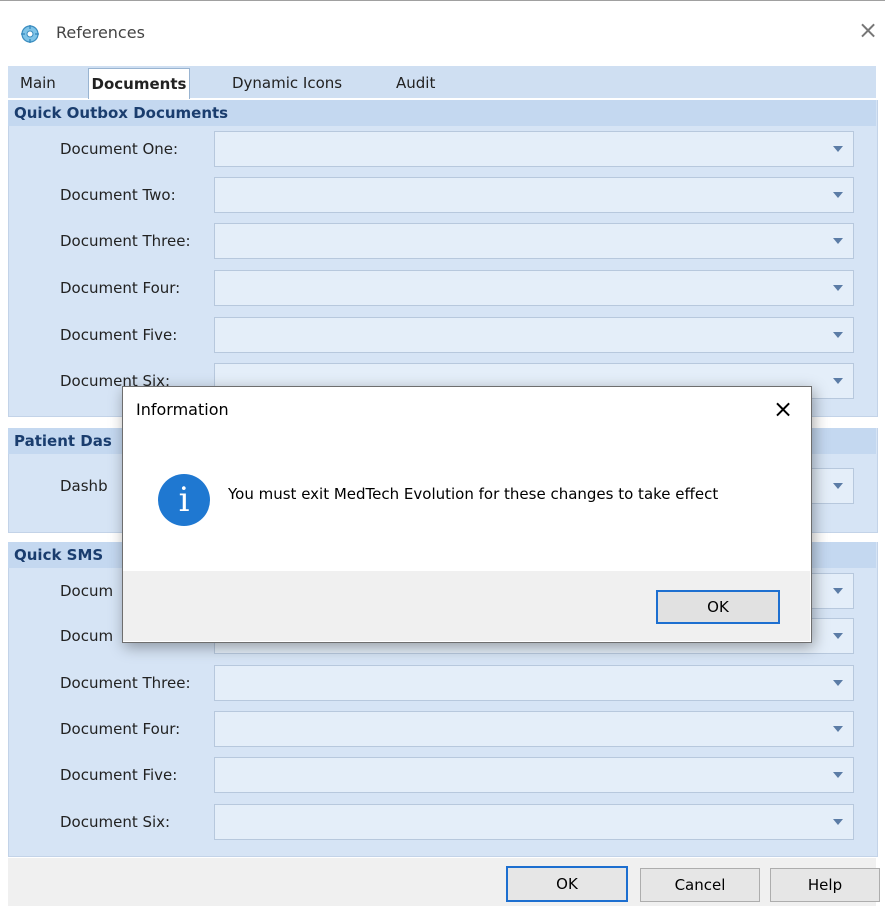 The height and width of the screenshot is (906, 885). Describe the element at coordinates (534, 241) in the screenshot. I see `outbox-document-three-select` at that location.